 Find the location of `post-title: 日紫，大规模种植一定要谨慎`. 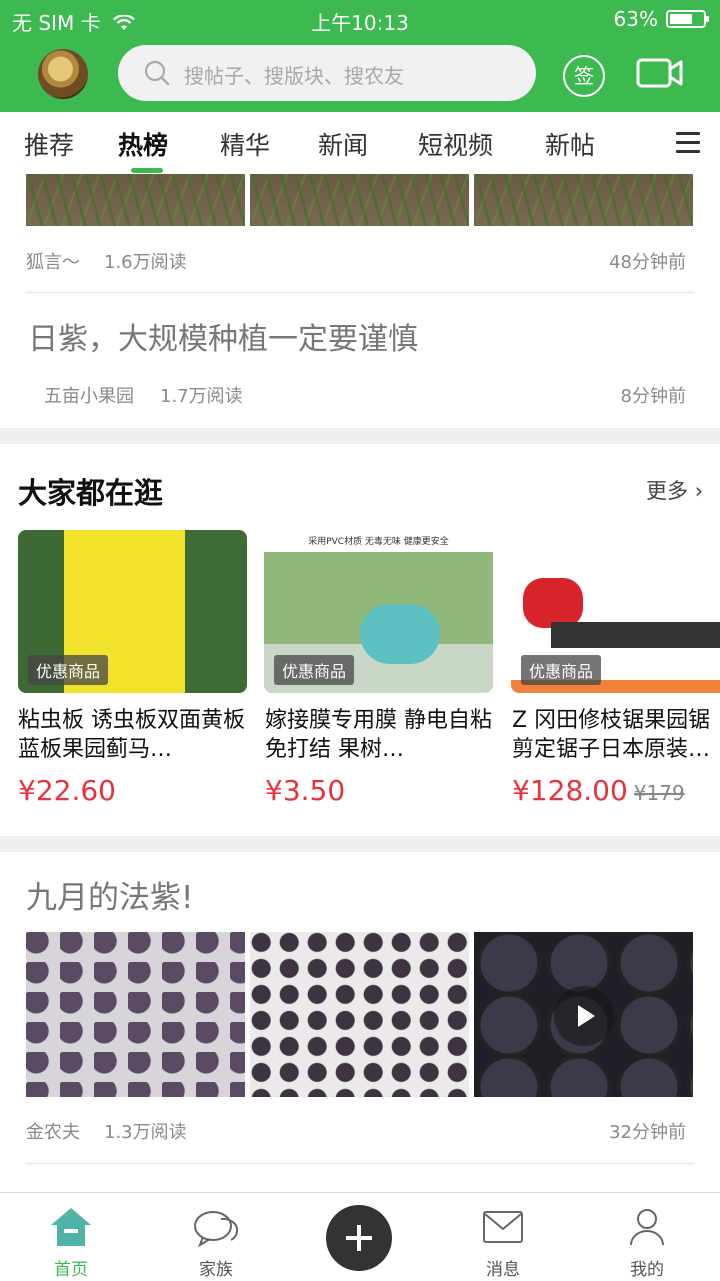

post-title: 日紫，大规模种植一定要谨慎 is located at coordinates (223, 336).